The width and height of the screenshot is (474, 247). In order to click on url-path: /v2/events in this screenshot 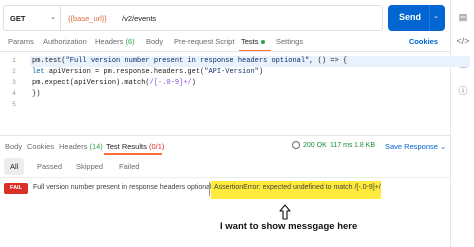, I will do `click(139, 18)`.